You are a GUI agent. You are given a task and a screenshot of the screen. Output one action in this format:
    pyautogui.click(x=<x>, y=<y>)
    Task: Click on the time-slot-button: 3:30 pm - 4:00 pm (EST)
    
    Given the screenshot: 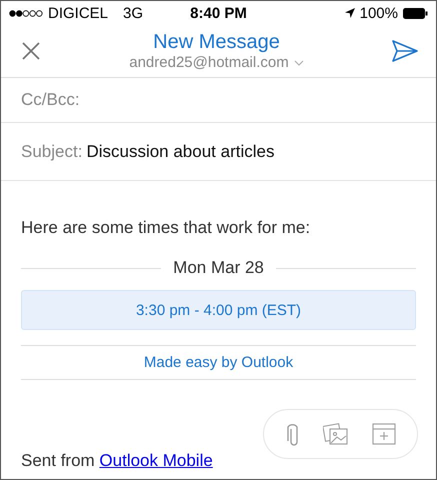 What is the action you would take?
    pyautogui.click(x=218, y=310)
    